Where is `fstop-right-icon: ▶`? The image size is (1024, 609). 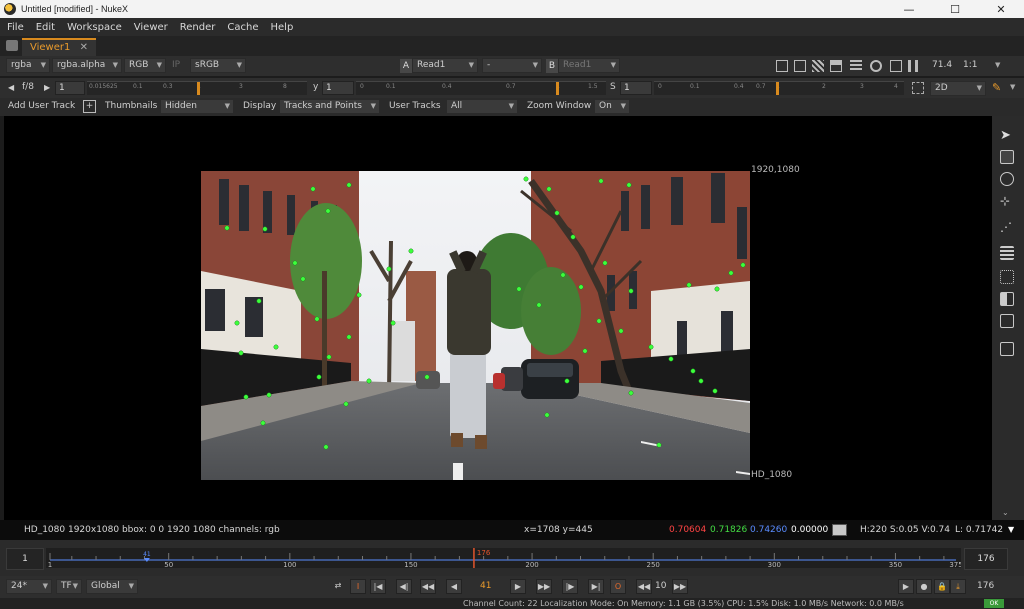 fstop-right-icon: ▶ is located at coordinates (47, 87).